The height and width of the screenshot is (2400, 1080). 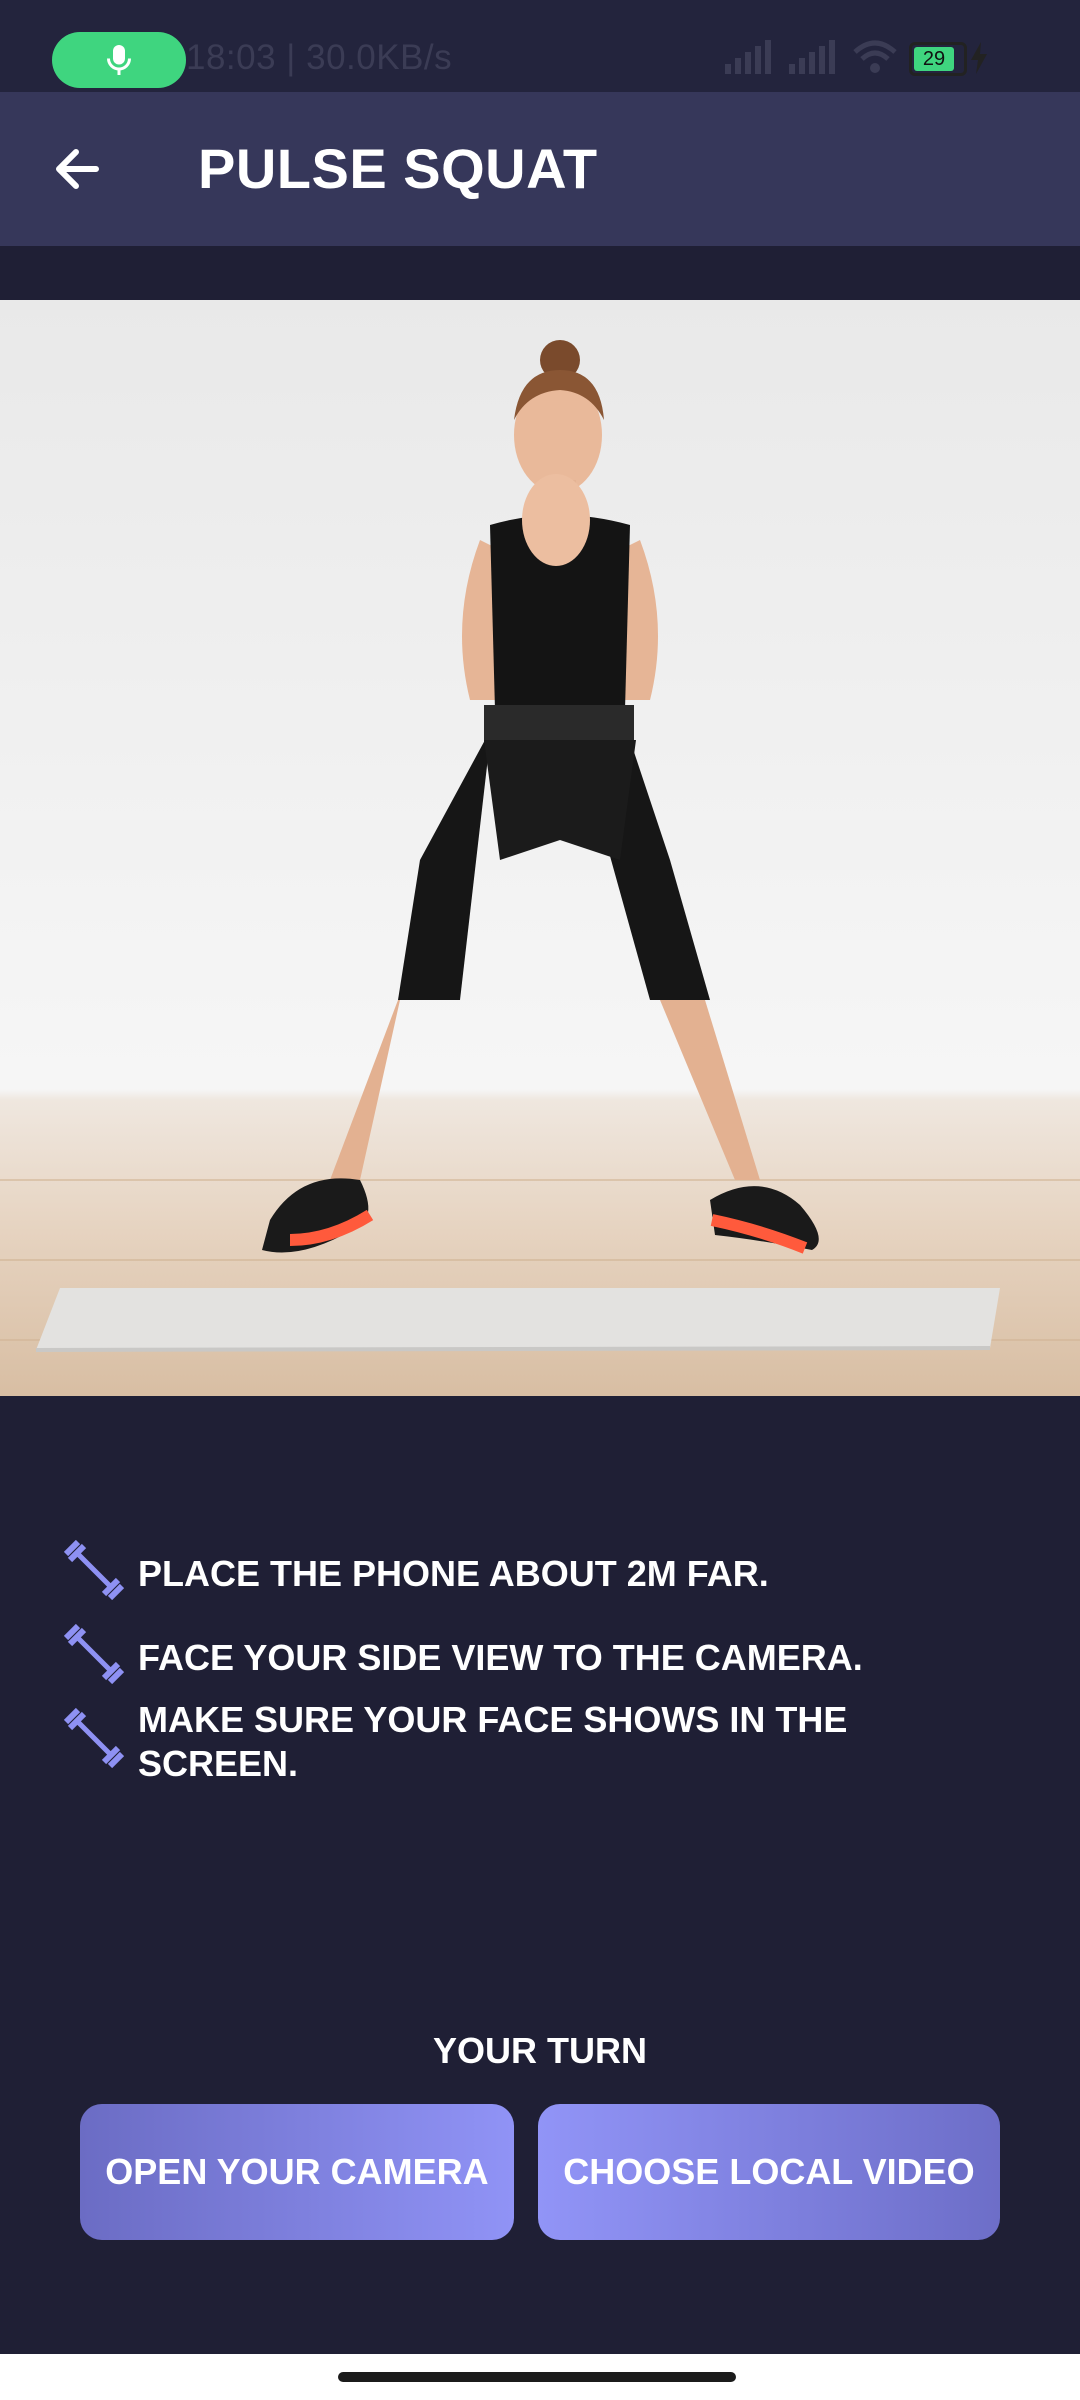 What do you see at coordinates (537, 2377) in the screenshot?
I see `home-indicator` at bounding box center [537, 2377].